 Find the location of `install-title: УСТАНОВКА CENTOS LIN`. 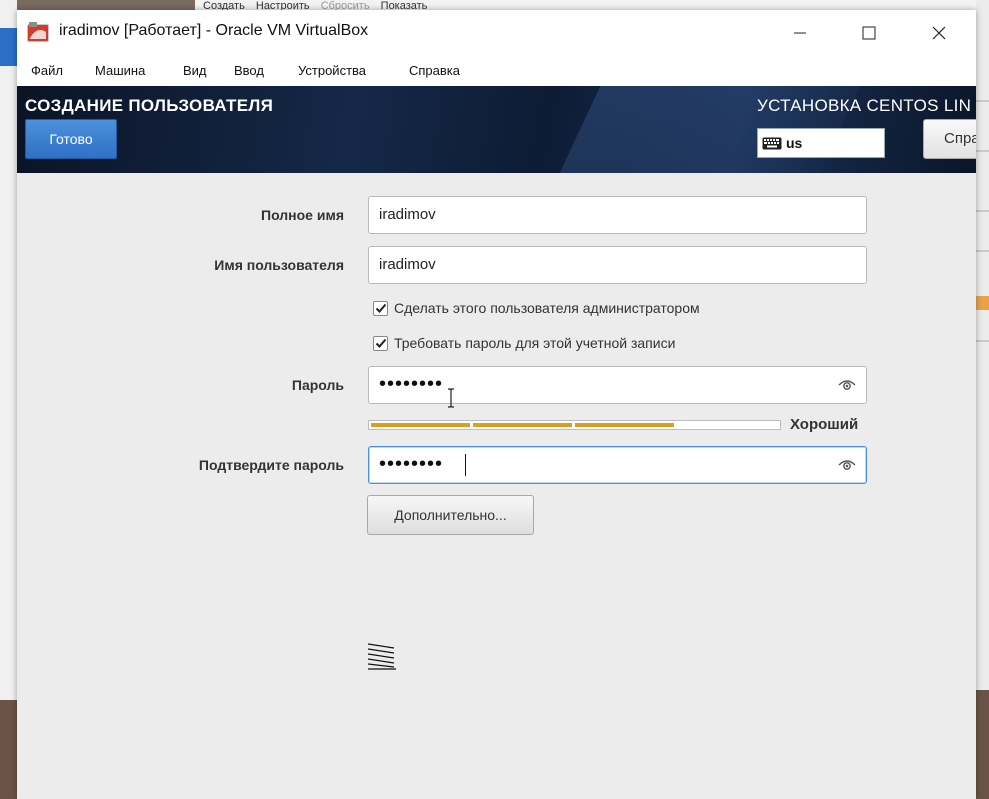

install-title: УСТАНОВКА CENTOS LIN is located at coordinates (864, 105).